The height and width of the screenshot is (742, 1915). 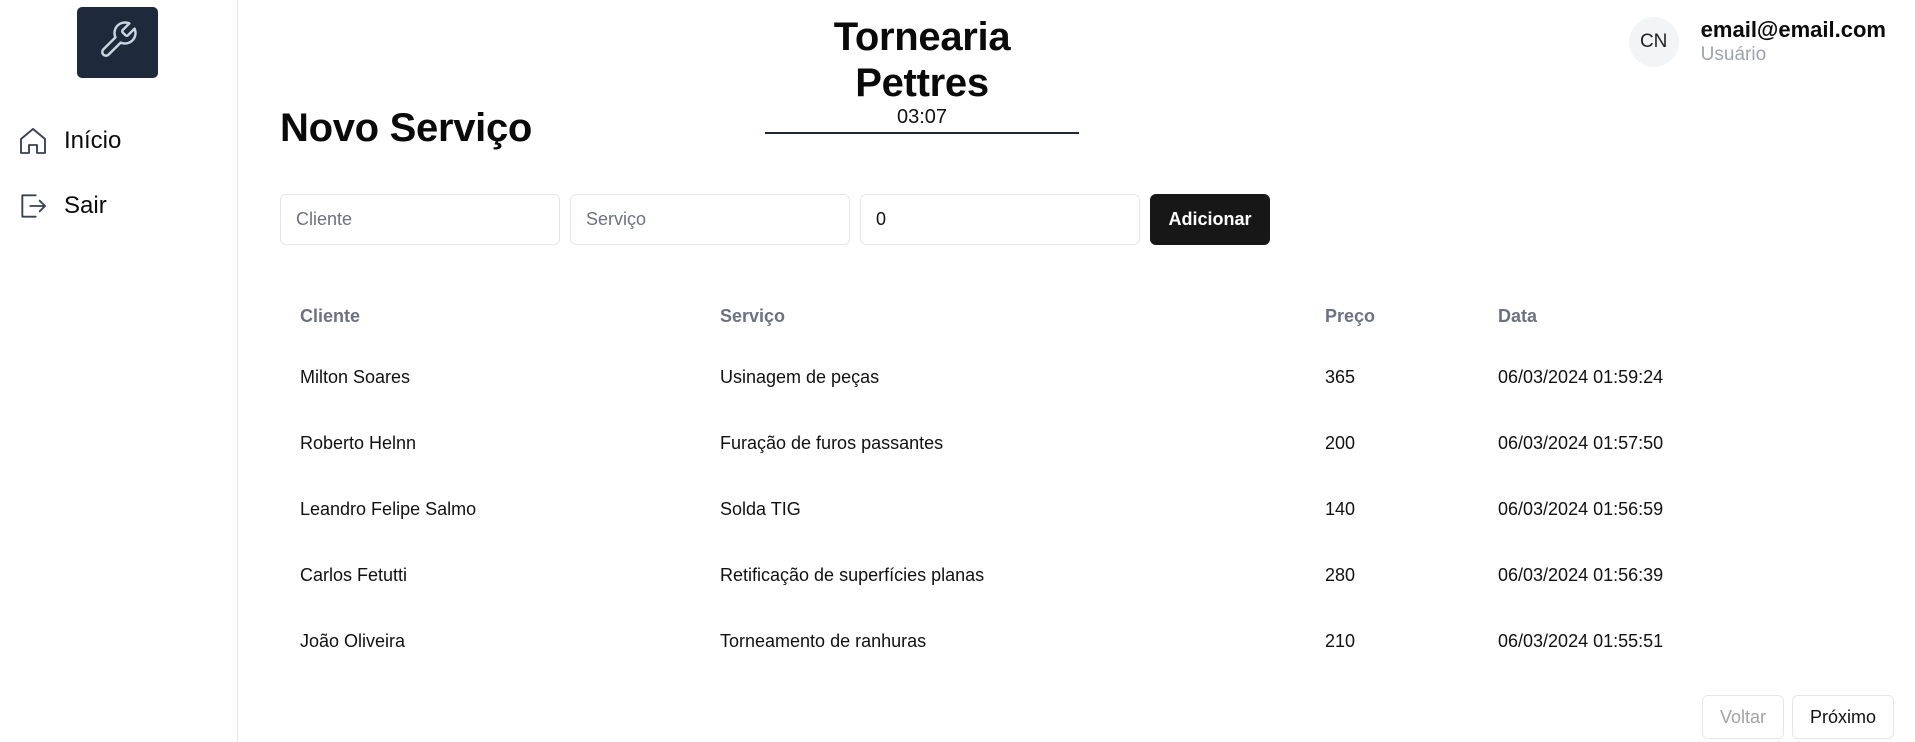 What do you see at coordinates (1581, 442) in the screenshot?
I see `cell-data: 06/03/2024 01:57:50` at bounding box center [1581, 442].